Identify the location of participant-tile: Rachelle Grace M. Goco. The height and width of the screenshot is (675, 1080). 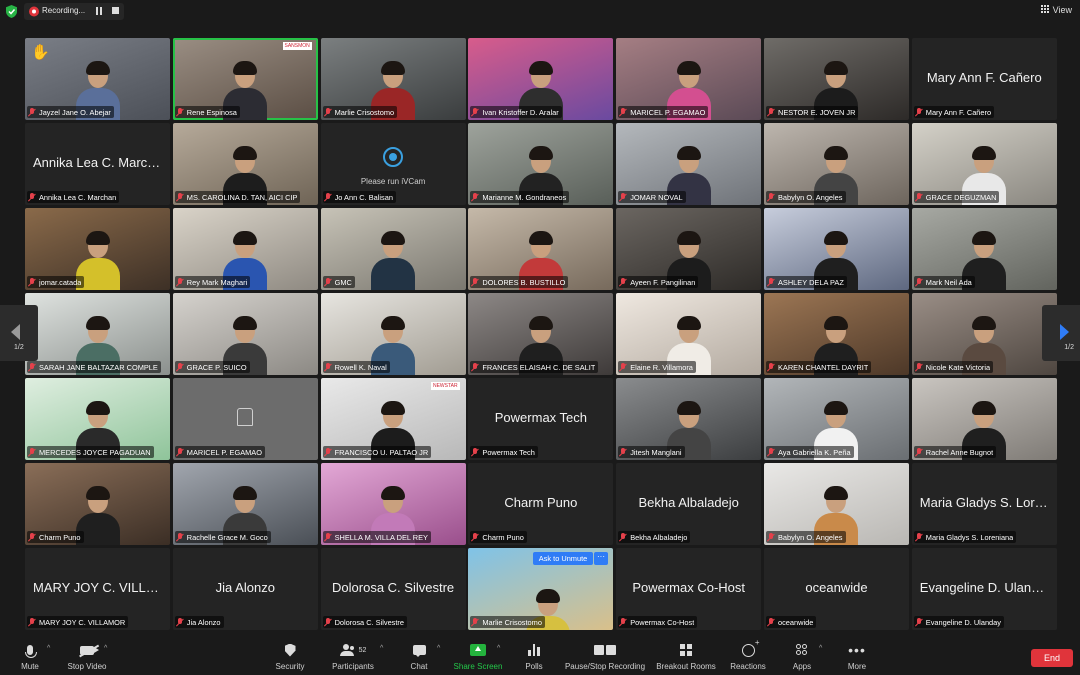
(245, 504).